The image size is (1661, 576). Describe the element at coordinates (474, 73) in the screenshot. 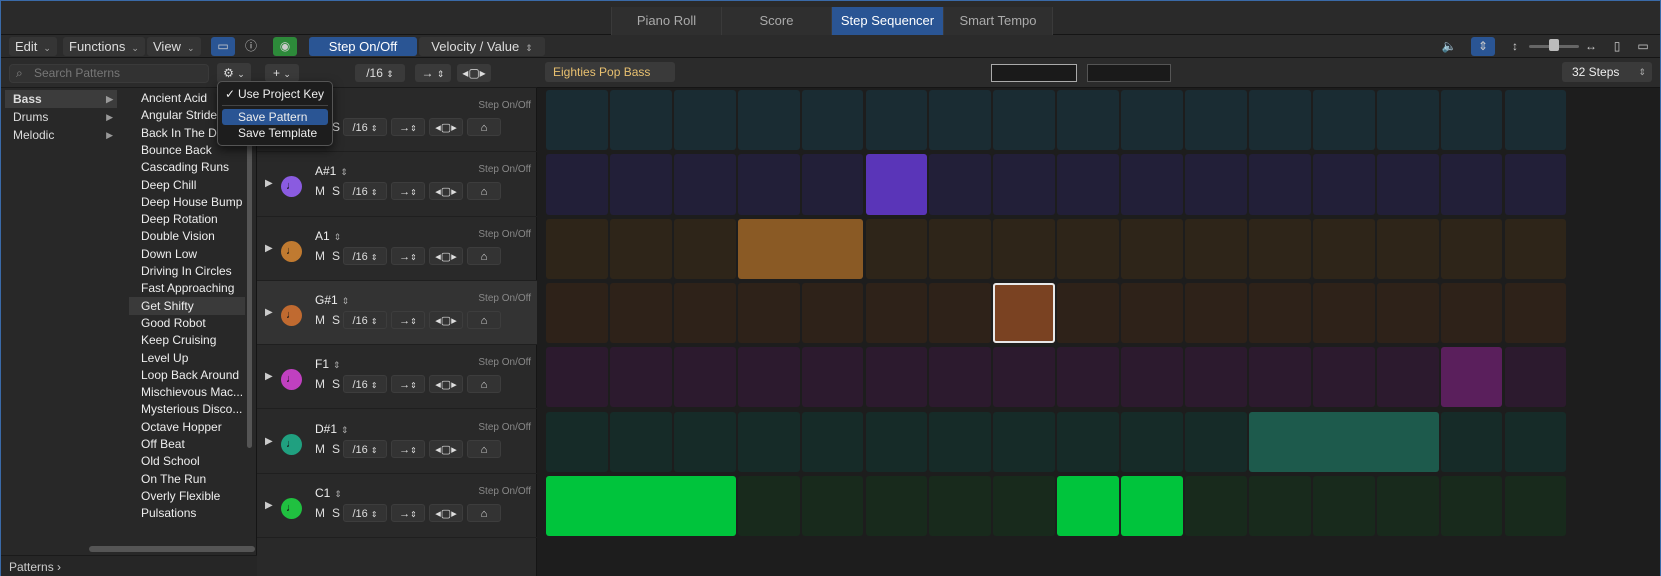

I see `loop-range-control: ◂▢▸` at that location.